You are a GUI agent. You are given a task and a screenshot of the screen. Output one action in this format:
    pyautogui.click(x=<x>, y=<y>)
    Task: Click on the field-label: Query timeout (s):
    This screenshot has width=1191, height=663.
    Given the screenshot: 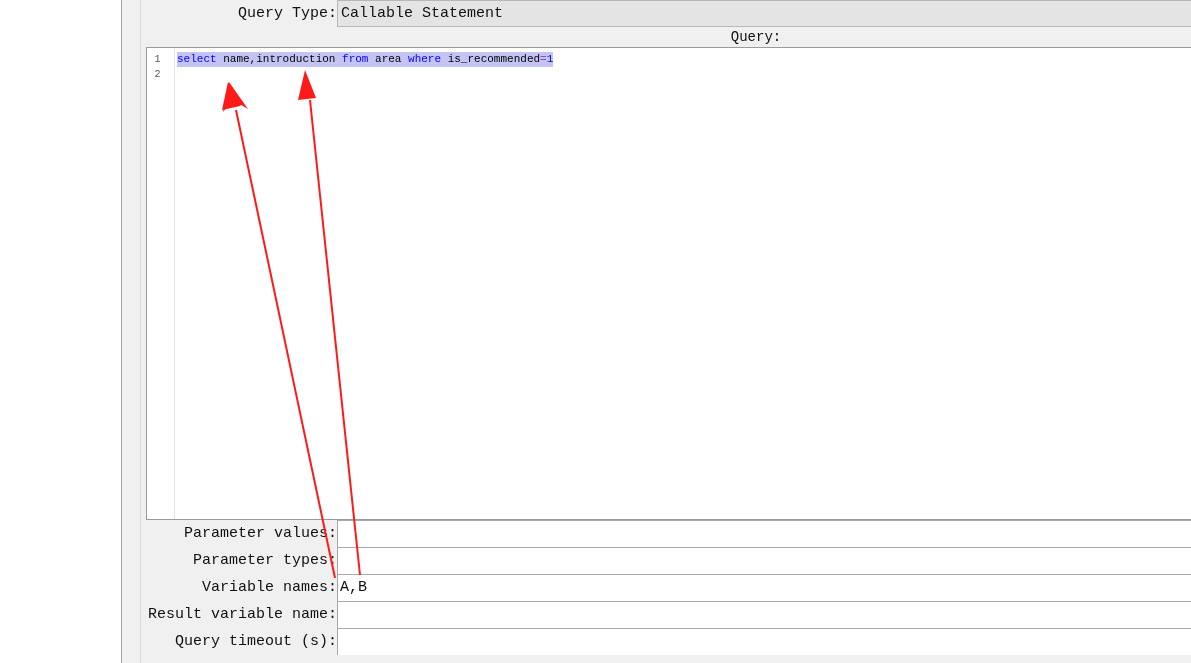 What is the action you would take?
    pyautogui.click(x=255, y=642)
    